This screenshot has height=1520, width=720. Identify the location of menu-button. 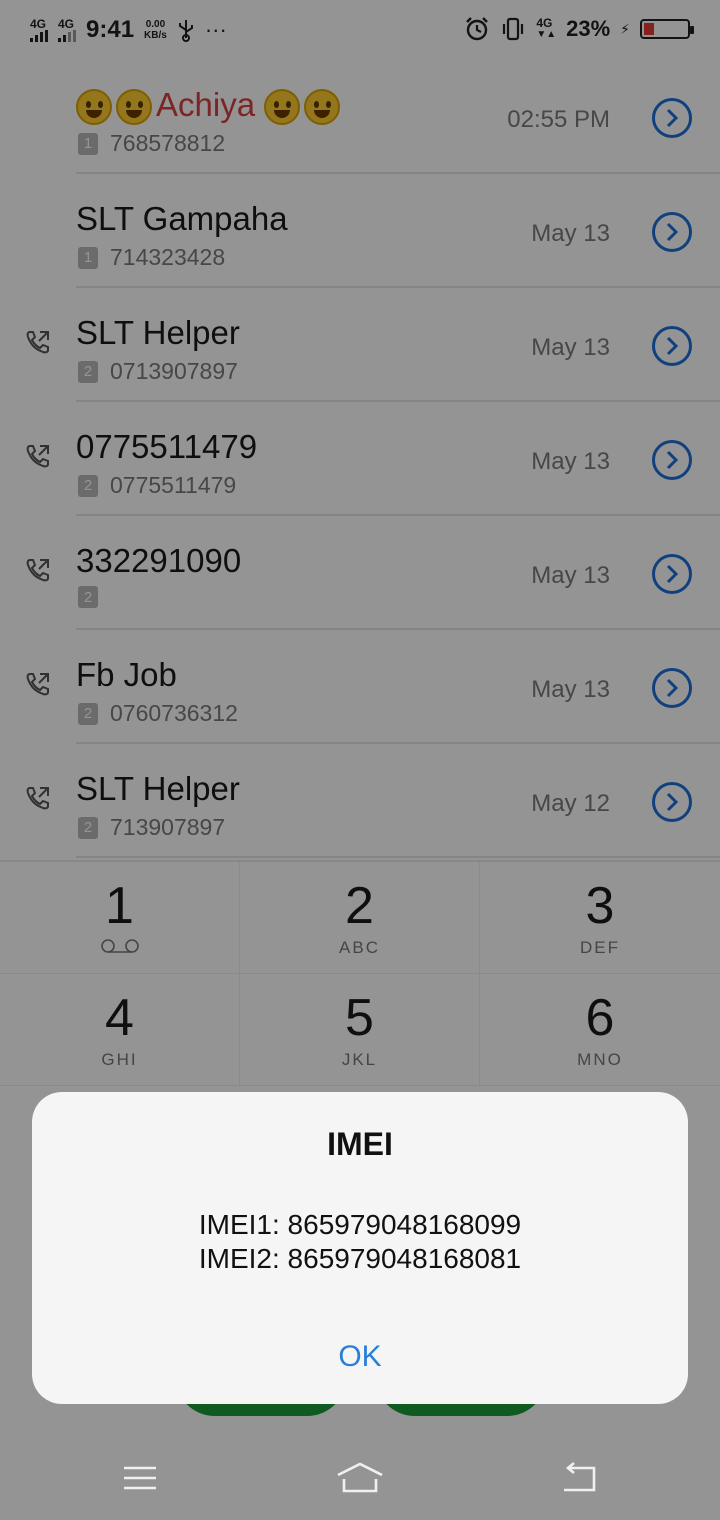
(140, 1478).